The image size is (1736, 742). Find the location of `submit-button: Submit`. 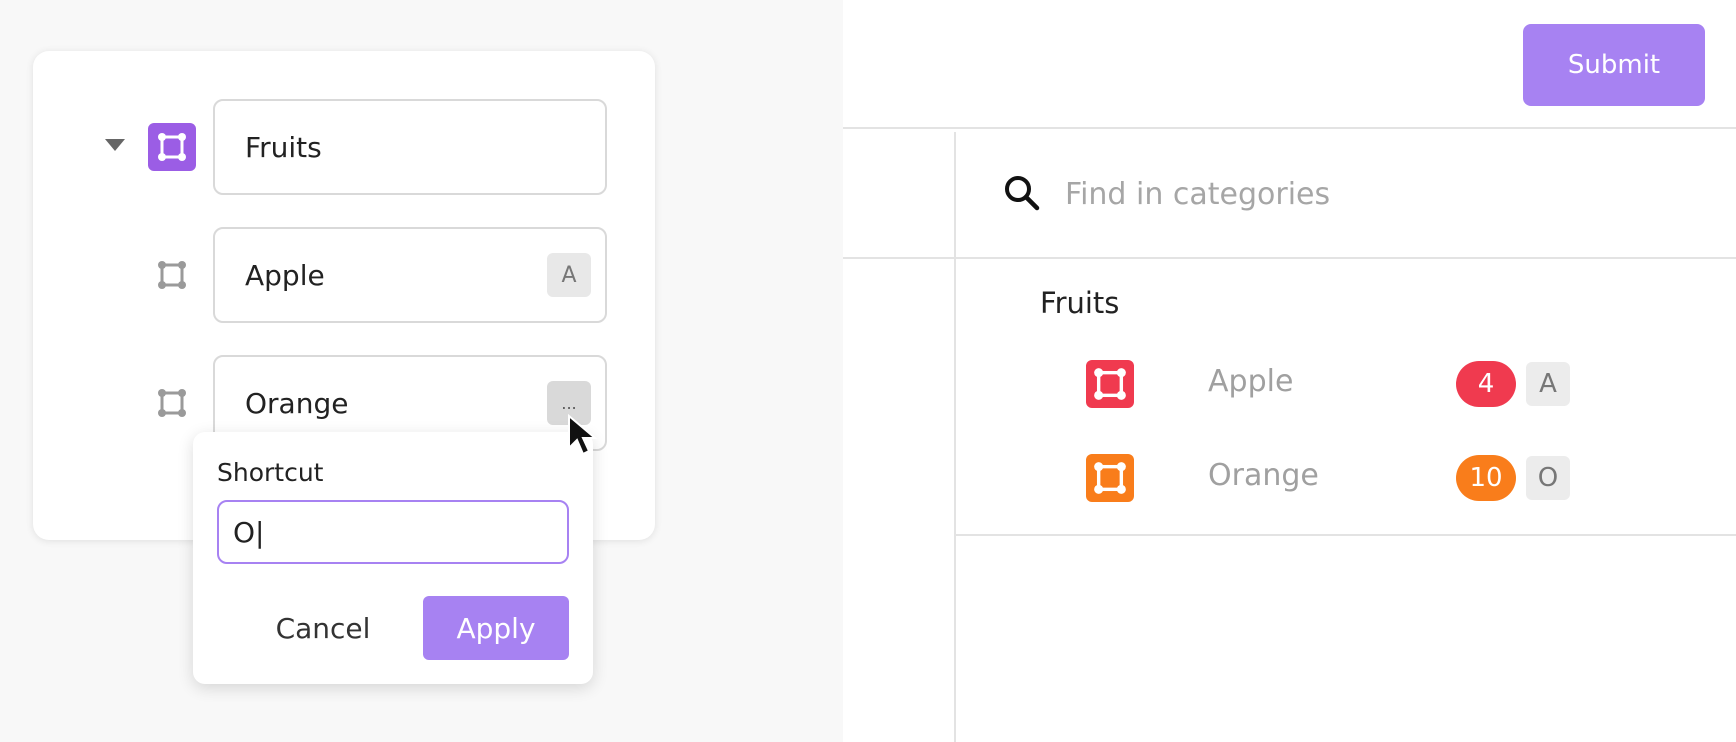

submit-button: Submit is located at coordinates (1614, 65).